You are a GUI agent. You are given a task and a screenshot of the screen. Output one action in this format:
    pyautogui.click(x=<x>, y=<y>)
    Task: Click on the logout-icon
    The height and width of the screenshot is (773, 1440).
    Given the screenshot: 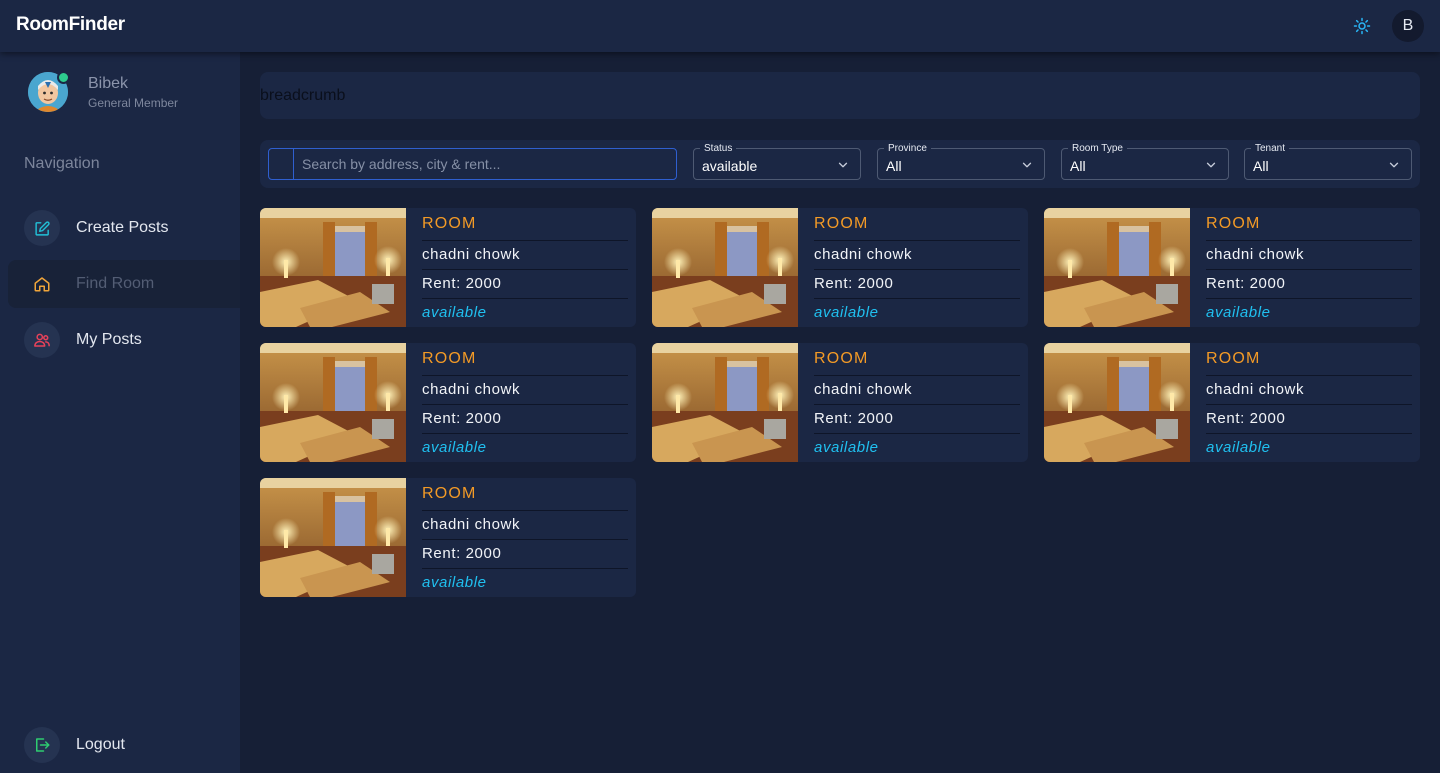 What is the action you would take?
    pyautogui.click(x=42, y=745)
    